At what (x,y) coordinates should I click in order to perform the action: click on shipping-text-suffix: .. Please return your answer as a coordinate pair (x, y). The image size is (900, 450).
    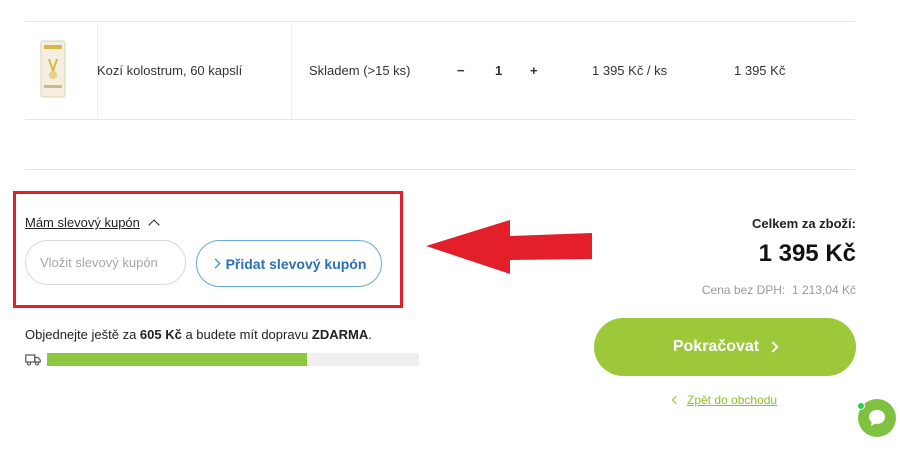
    Looking at the image, I should click on (370, 334).